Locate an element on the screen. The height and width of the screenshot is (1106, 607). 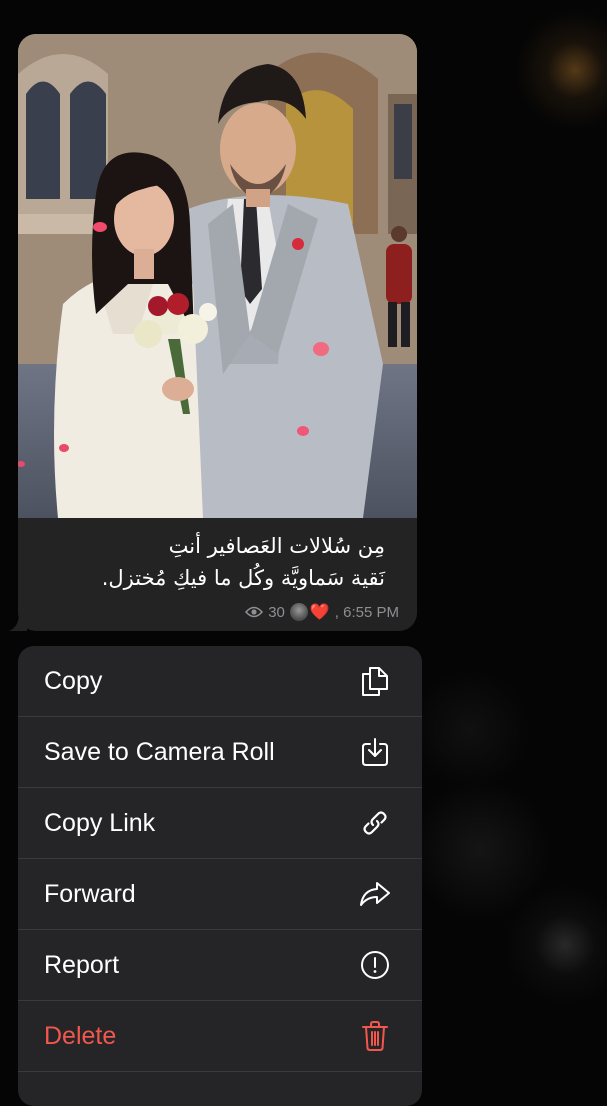
menu-item-report: Report is located at coordinates (220, 965).